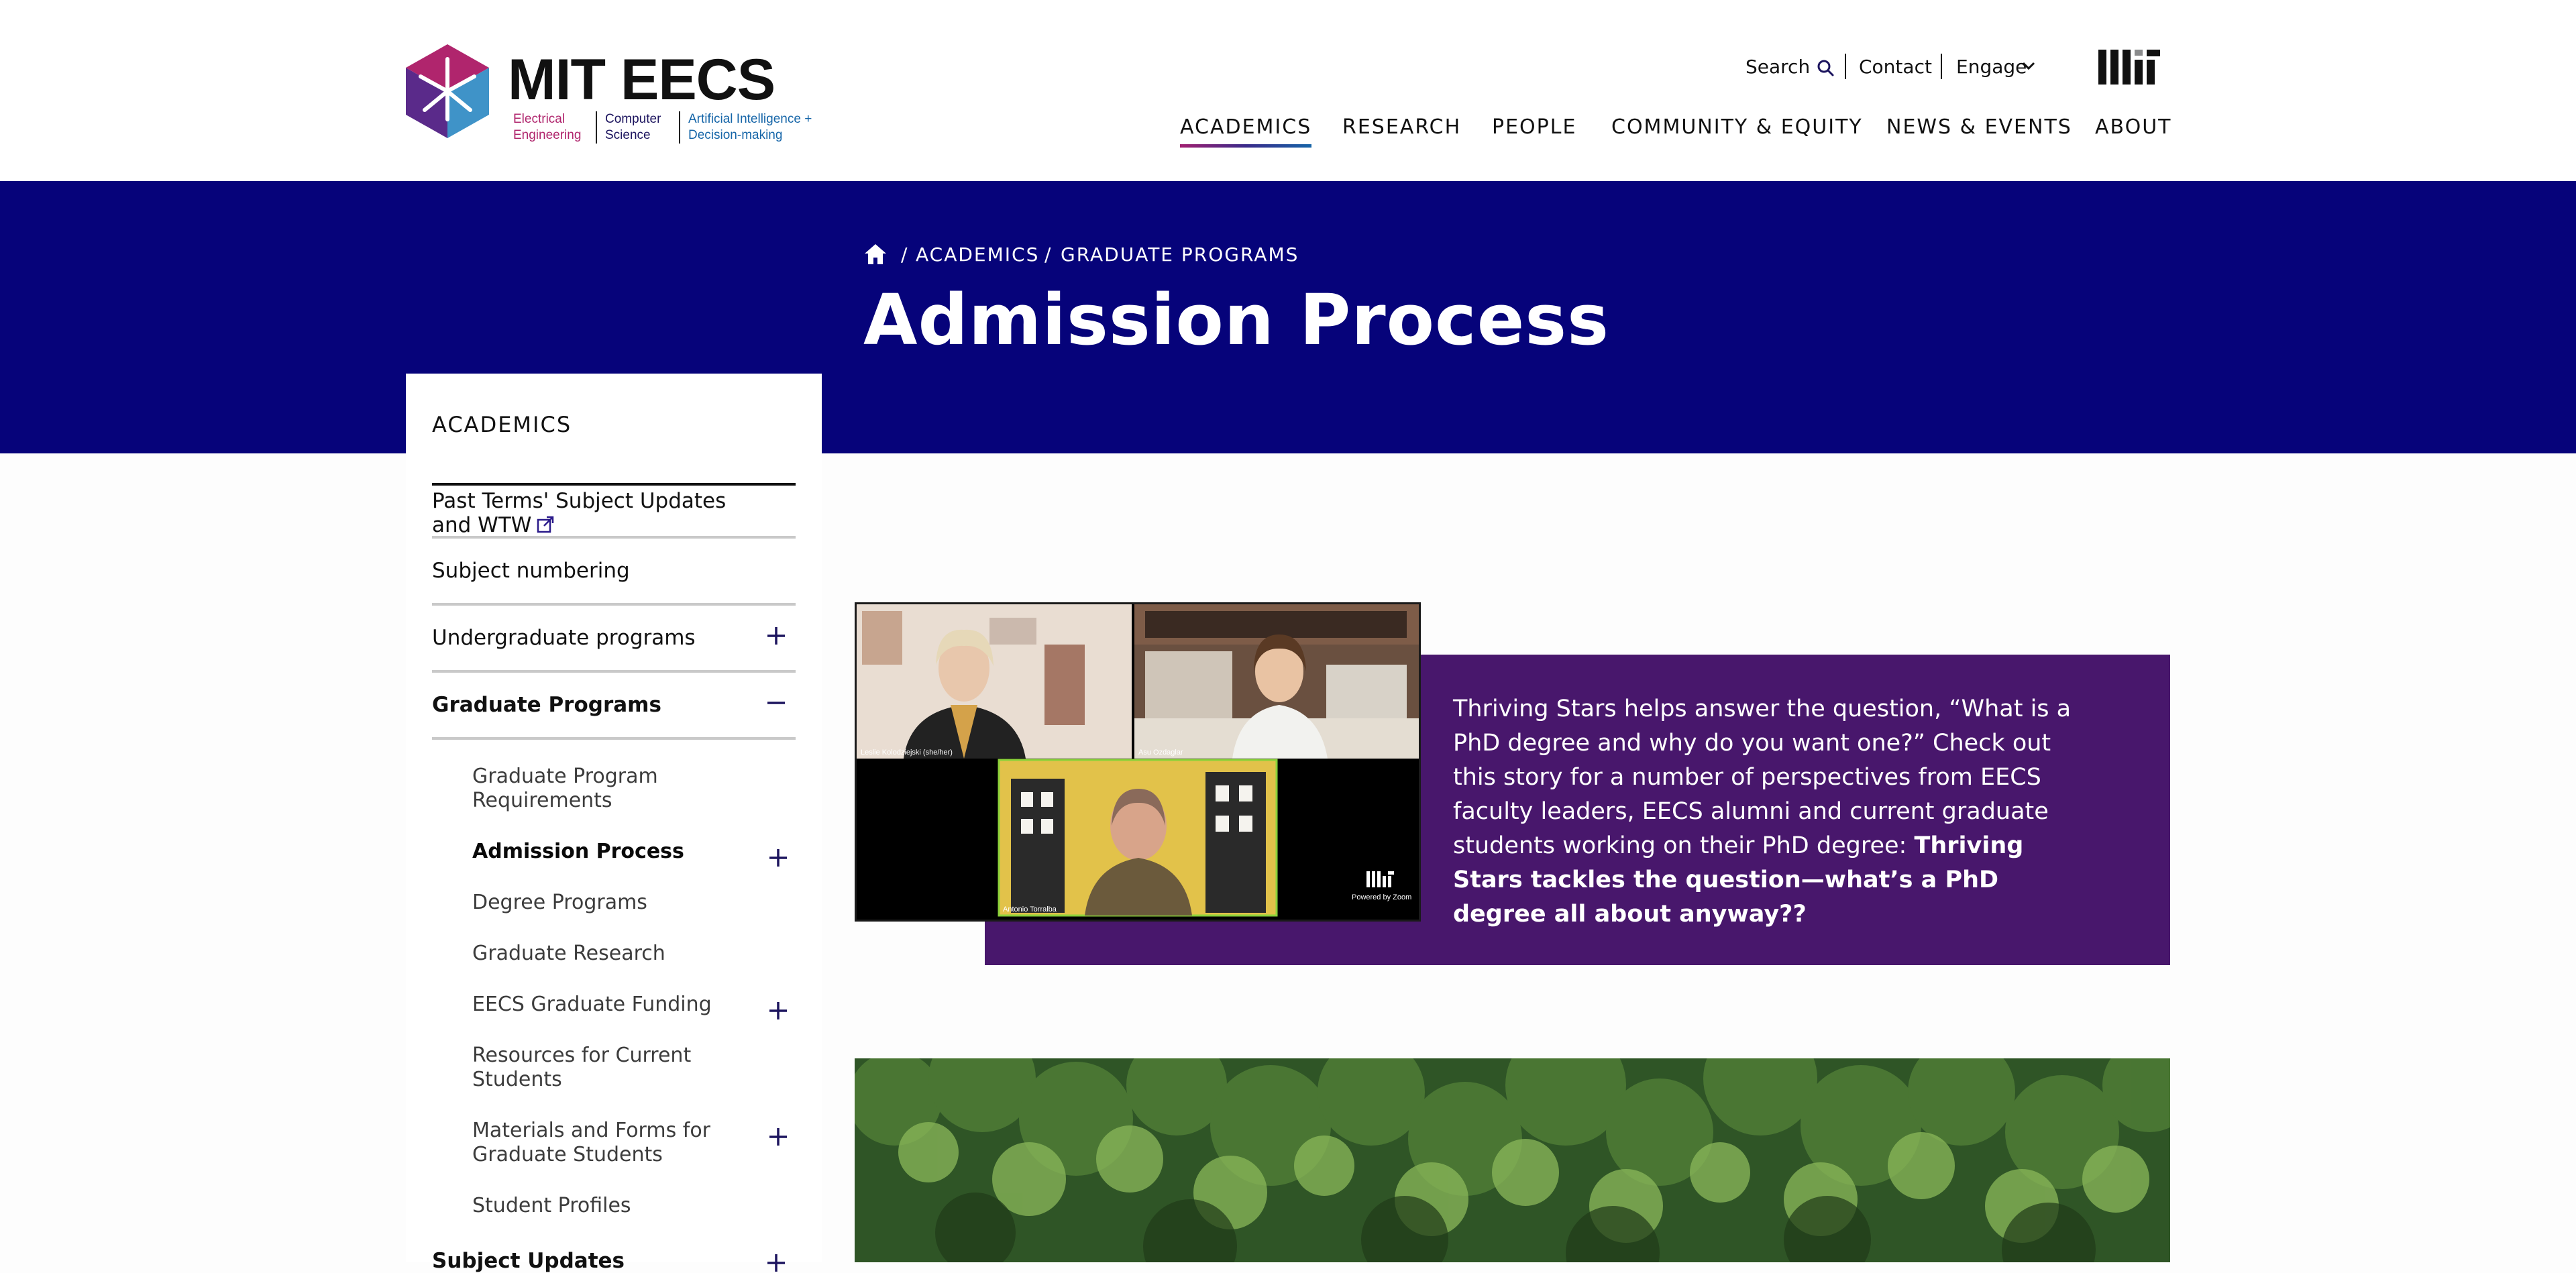 This screenshot has width=2576, height=1273. Describe the element at coordinates (568, 954) in the screenshot. I see `sidebar-subitem-label: Graduate Research` at that location.